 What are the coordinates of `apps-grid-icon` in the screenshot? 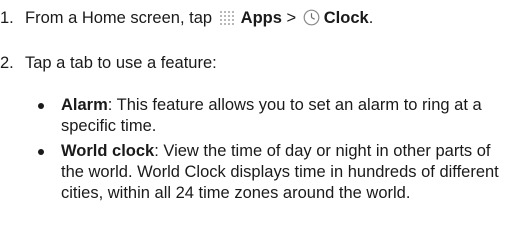 It's located at (228, 21).